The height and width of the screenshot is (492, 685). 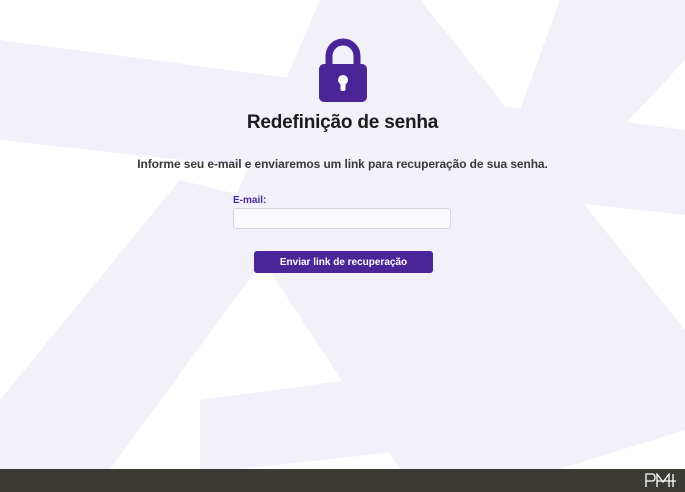 What do you see at coordinates (660, 480) in the screenshot?
I see `brand-logo-icon` at bounding box center [660, 480].